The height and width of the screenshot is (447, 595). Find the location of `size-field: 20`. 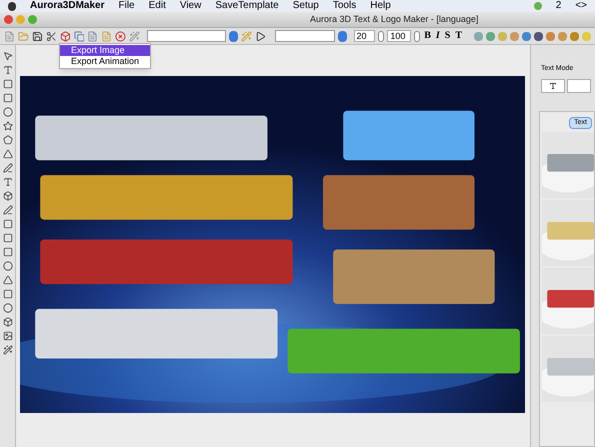

size-field: 20 is located at coordinates (365, 36).